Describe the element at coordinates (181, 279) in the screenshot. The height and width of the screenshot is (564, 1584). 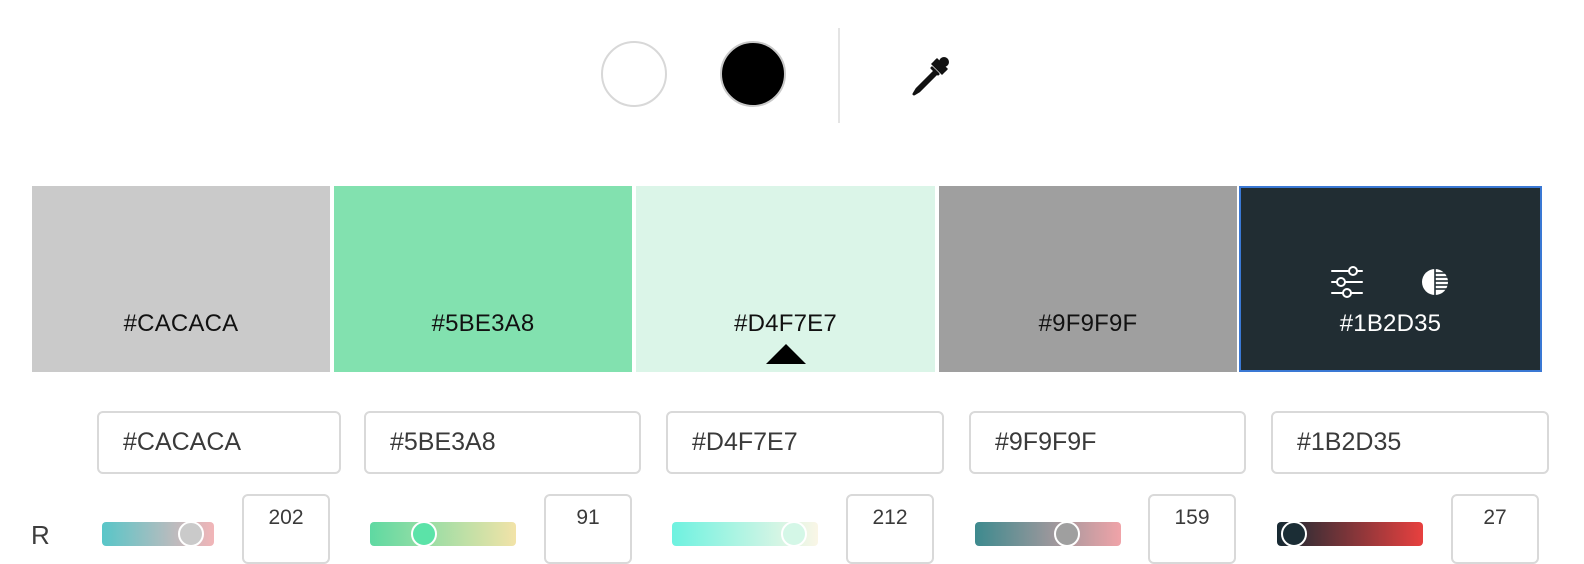
I see `swatch-1: #CACACA` at that location.